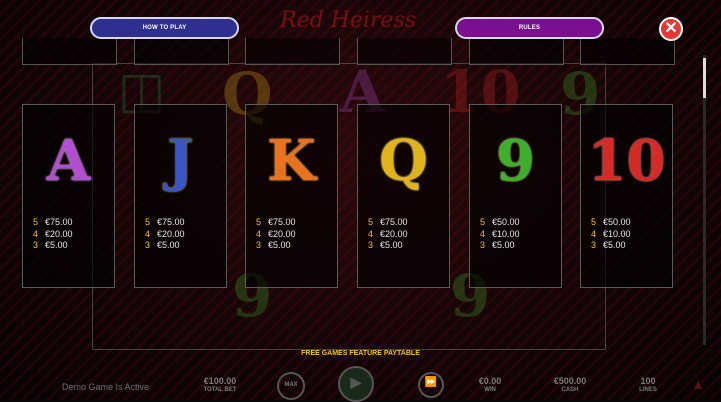 This screenshot has width=721, height=402. Describe the element at coordinates (671, 29) in the screenshot. I see `close-icon: ✕` at that location.